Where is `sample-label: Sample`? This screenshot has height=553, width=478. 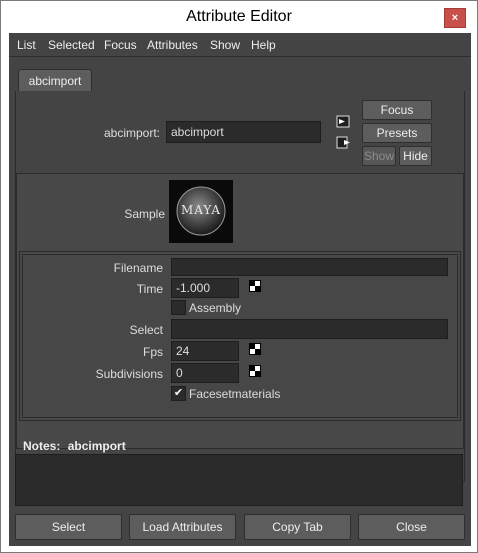
sample-label: Sample is located at coordinates (144, 214).